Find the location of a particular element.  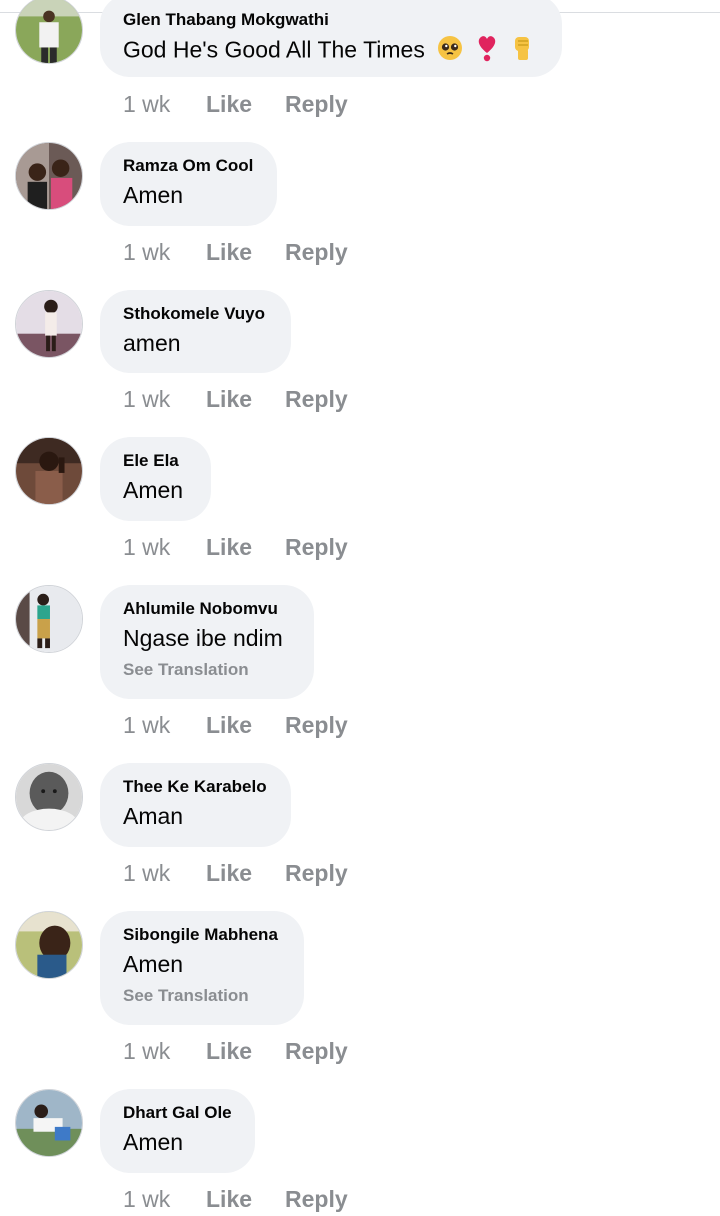

comment-text: Ngase ibe ndim is located at coordinates (203, 638).